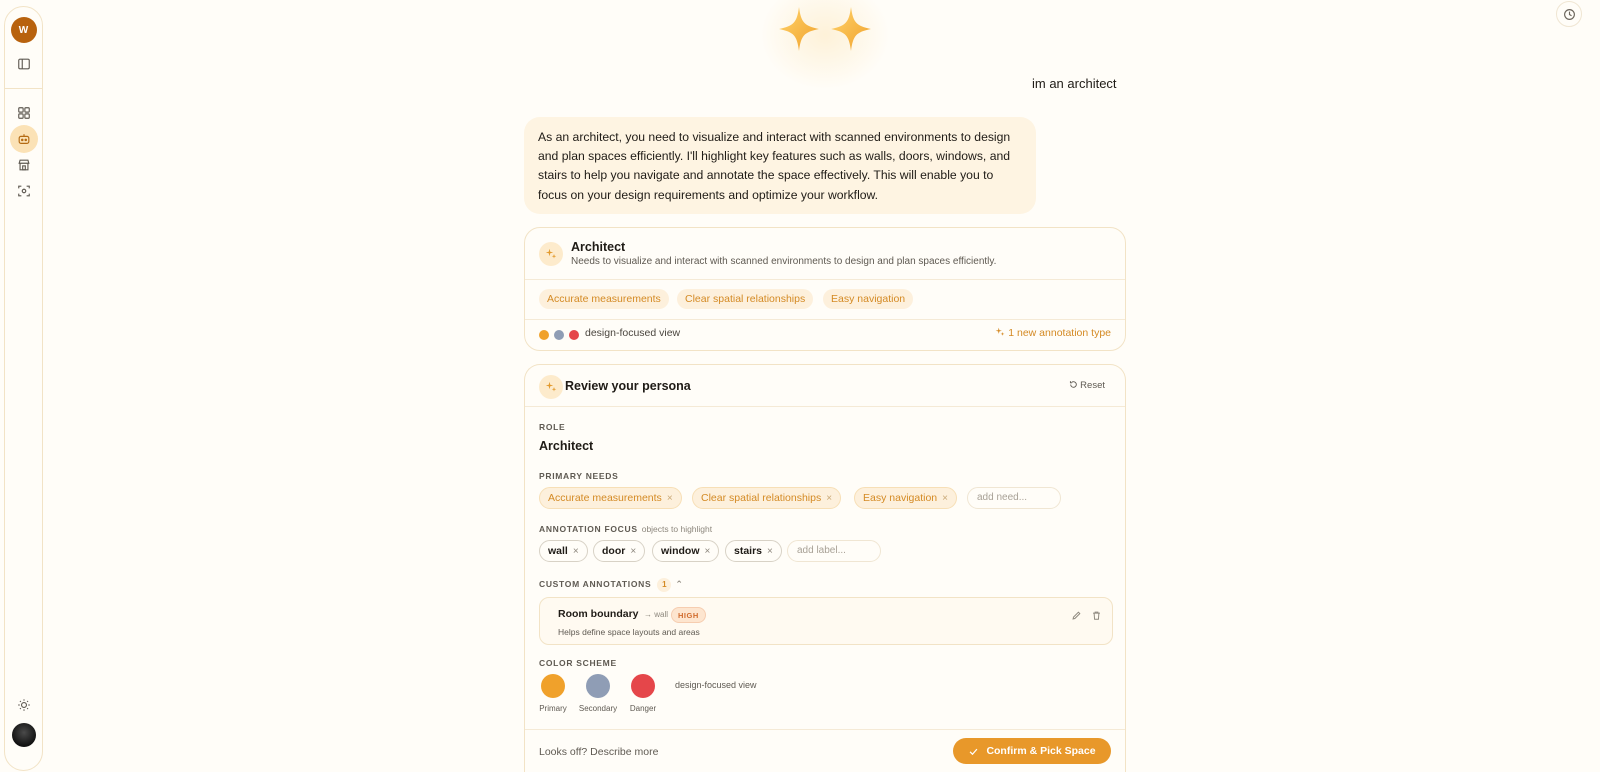 This screenshot has width=1600, height=772. What do you see at coordinates (1059, 333) in the screenshot?
I see `new-annotation-text: 1 new annotation type` at bounding box center [1059, 333].